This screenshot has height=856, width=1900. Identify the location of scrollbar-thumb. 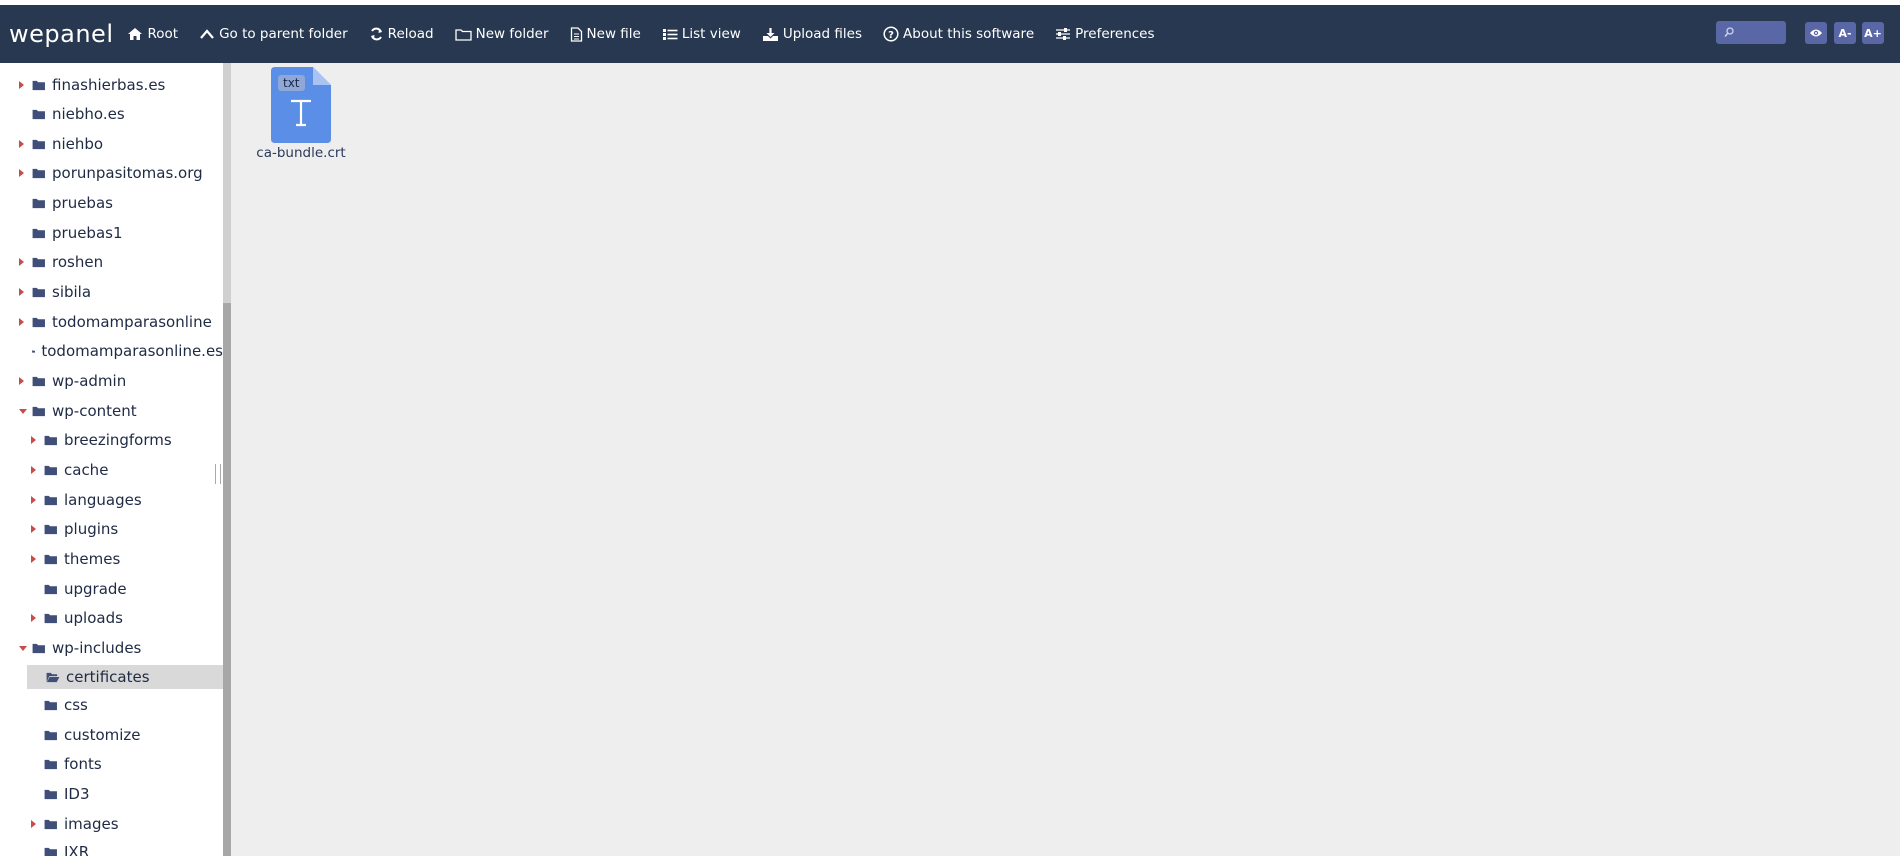
(227, 579).